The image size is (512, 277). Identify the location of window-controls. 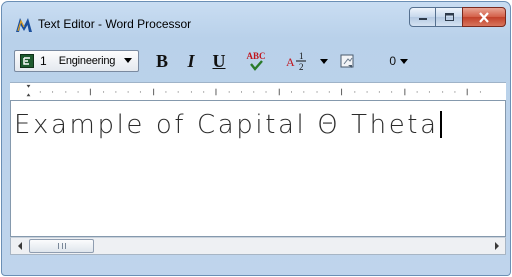
(457, 18).